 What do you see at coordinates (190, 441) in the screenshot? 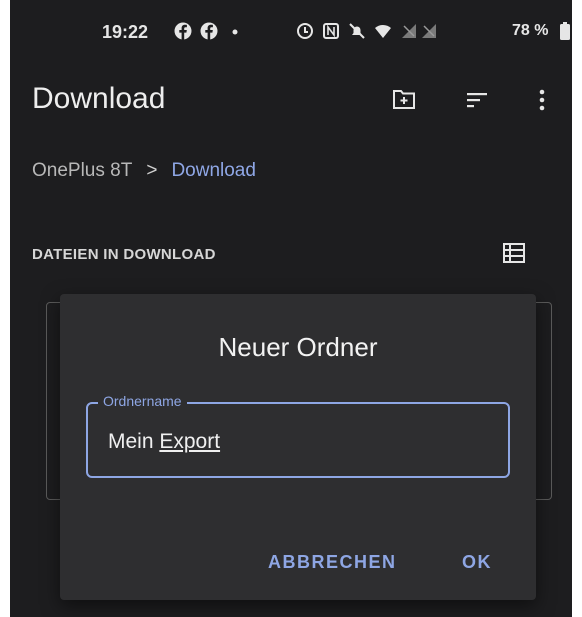
I see `folder-name-underlined-text: Export` at bounding box center [190, 441].